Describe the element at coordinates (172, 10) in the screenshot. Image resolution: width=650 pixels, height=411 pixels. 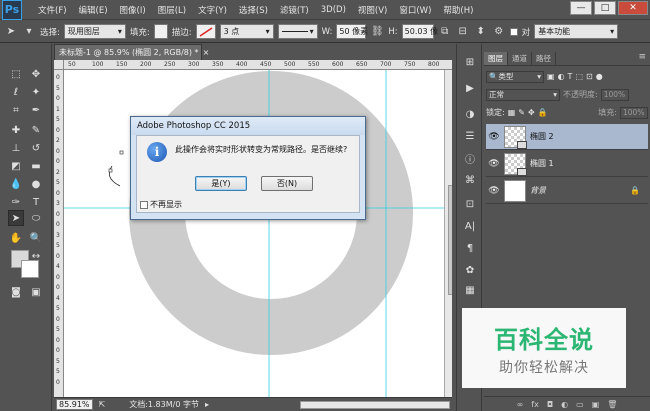
I see `menu-layer: 图层(L)` at that location.